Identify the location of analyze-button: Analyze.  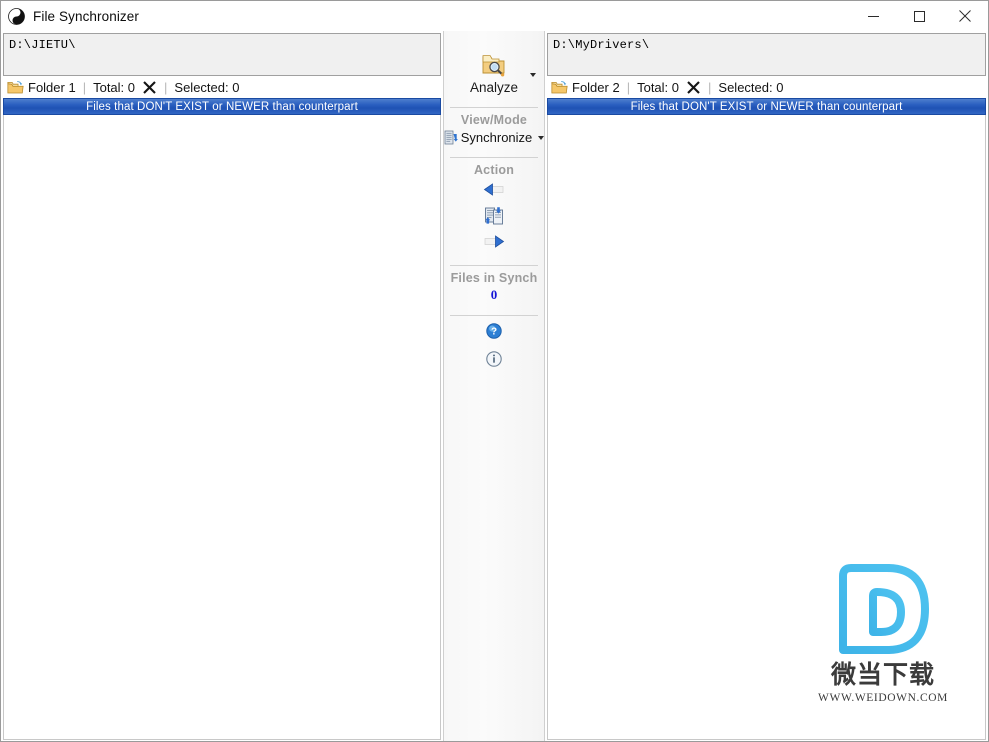
(494, 72).